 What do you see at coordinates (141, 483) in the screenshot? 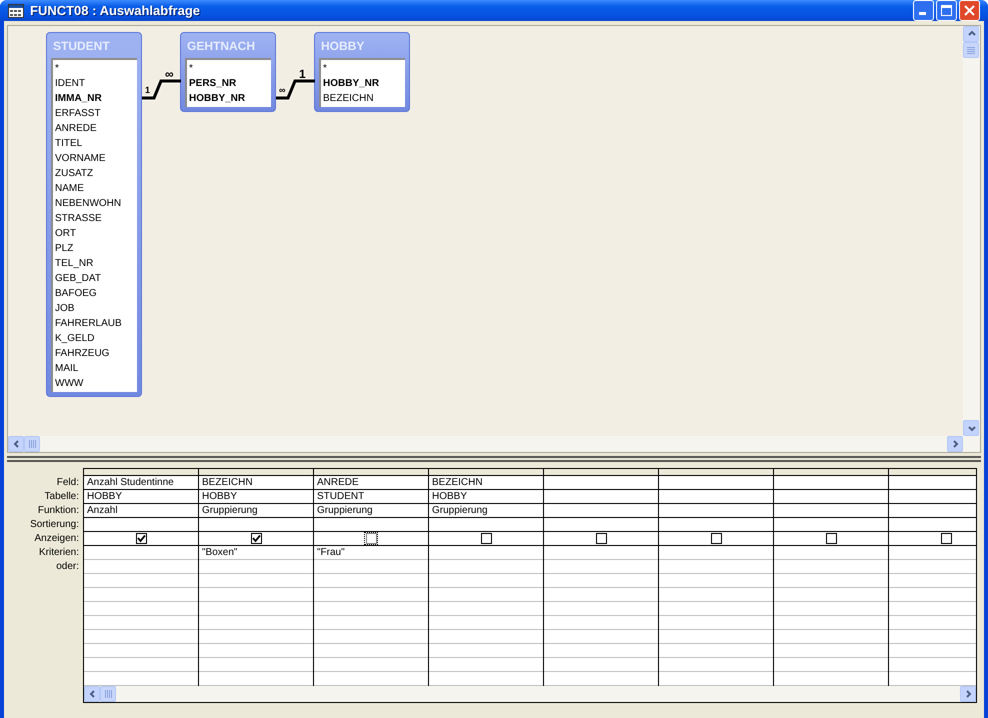
I see `grid-cell: Anzahl Studentinne` at bounding box center [141, 483].